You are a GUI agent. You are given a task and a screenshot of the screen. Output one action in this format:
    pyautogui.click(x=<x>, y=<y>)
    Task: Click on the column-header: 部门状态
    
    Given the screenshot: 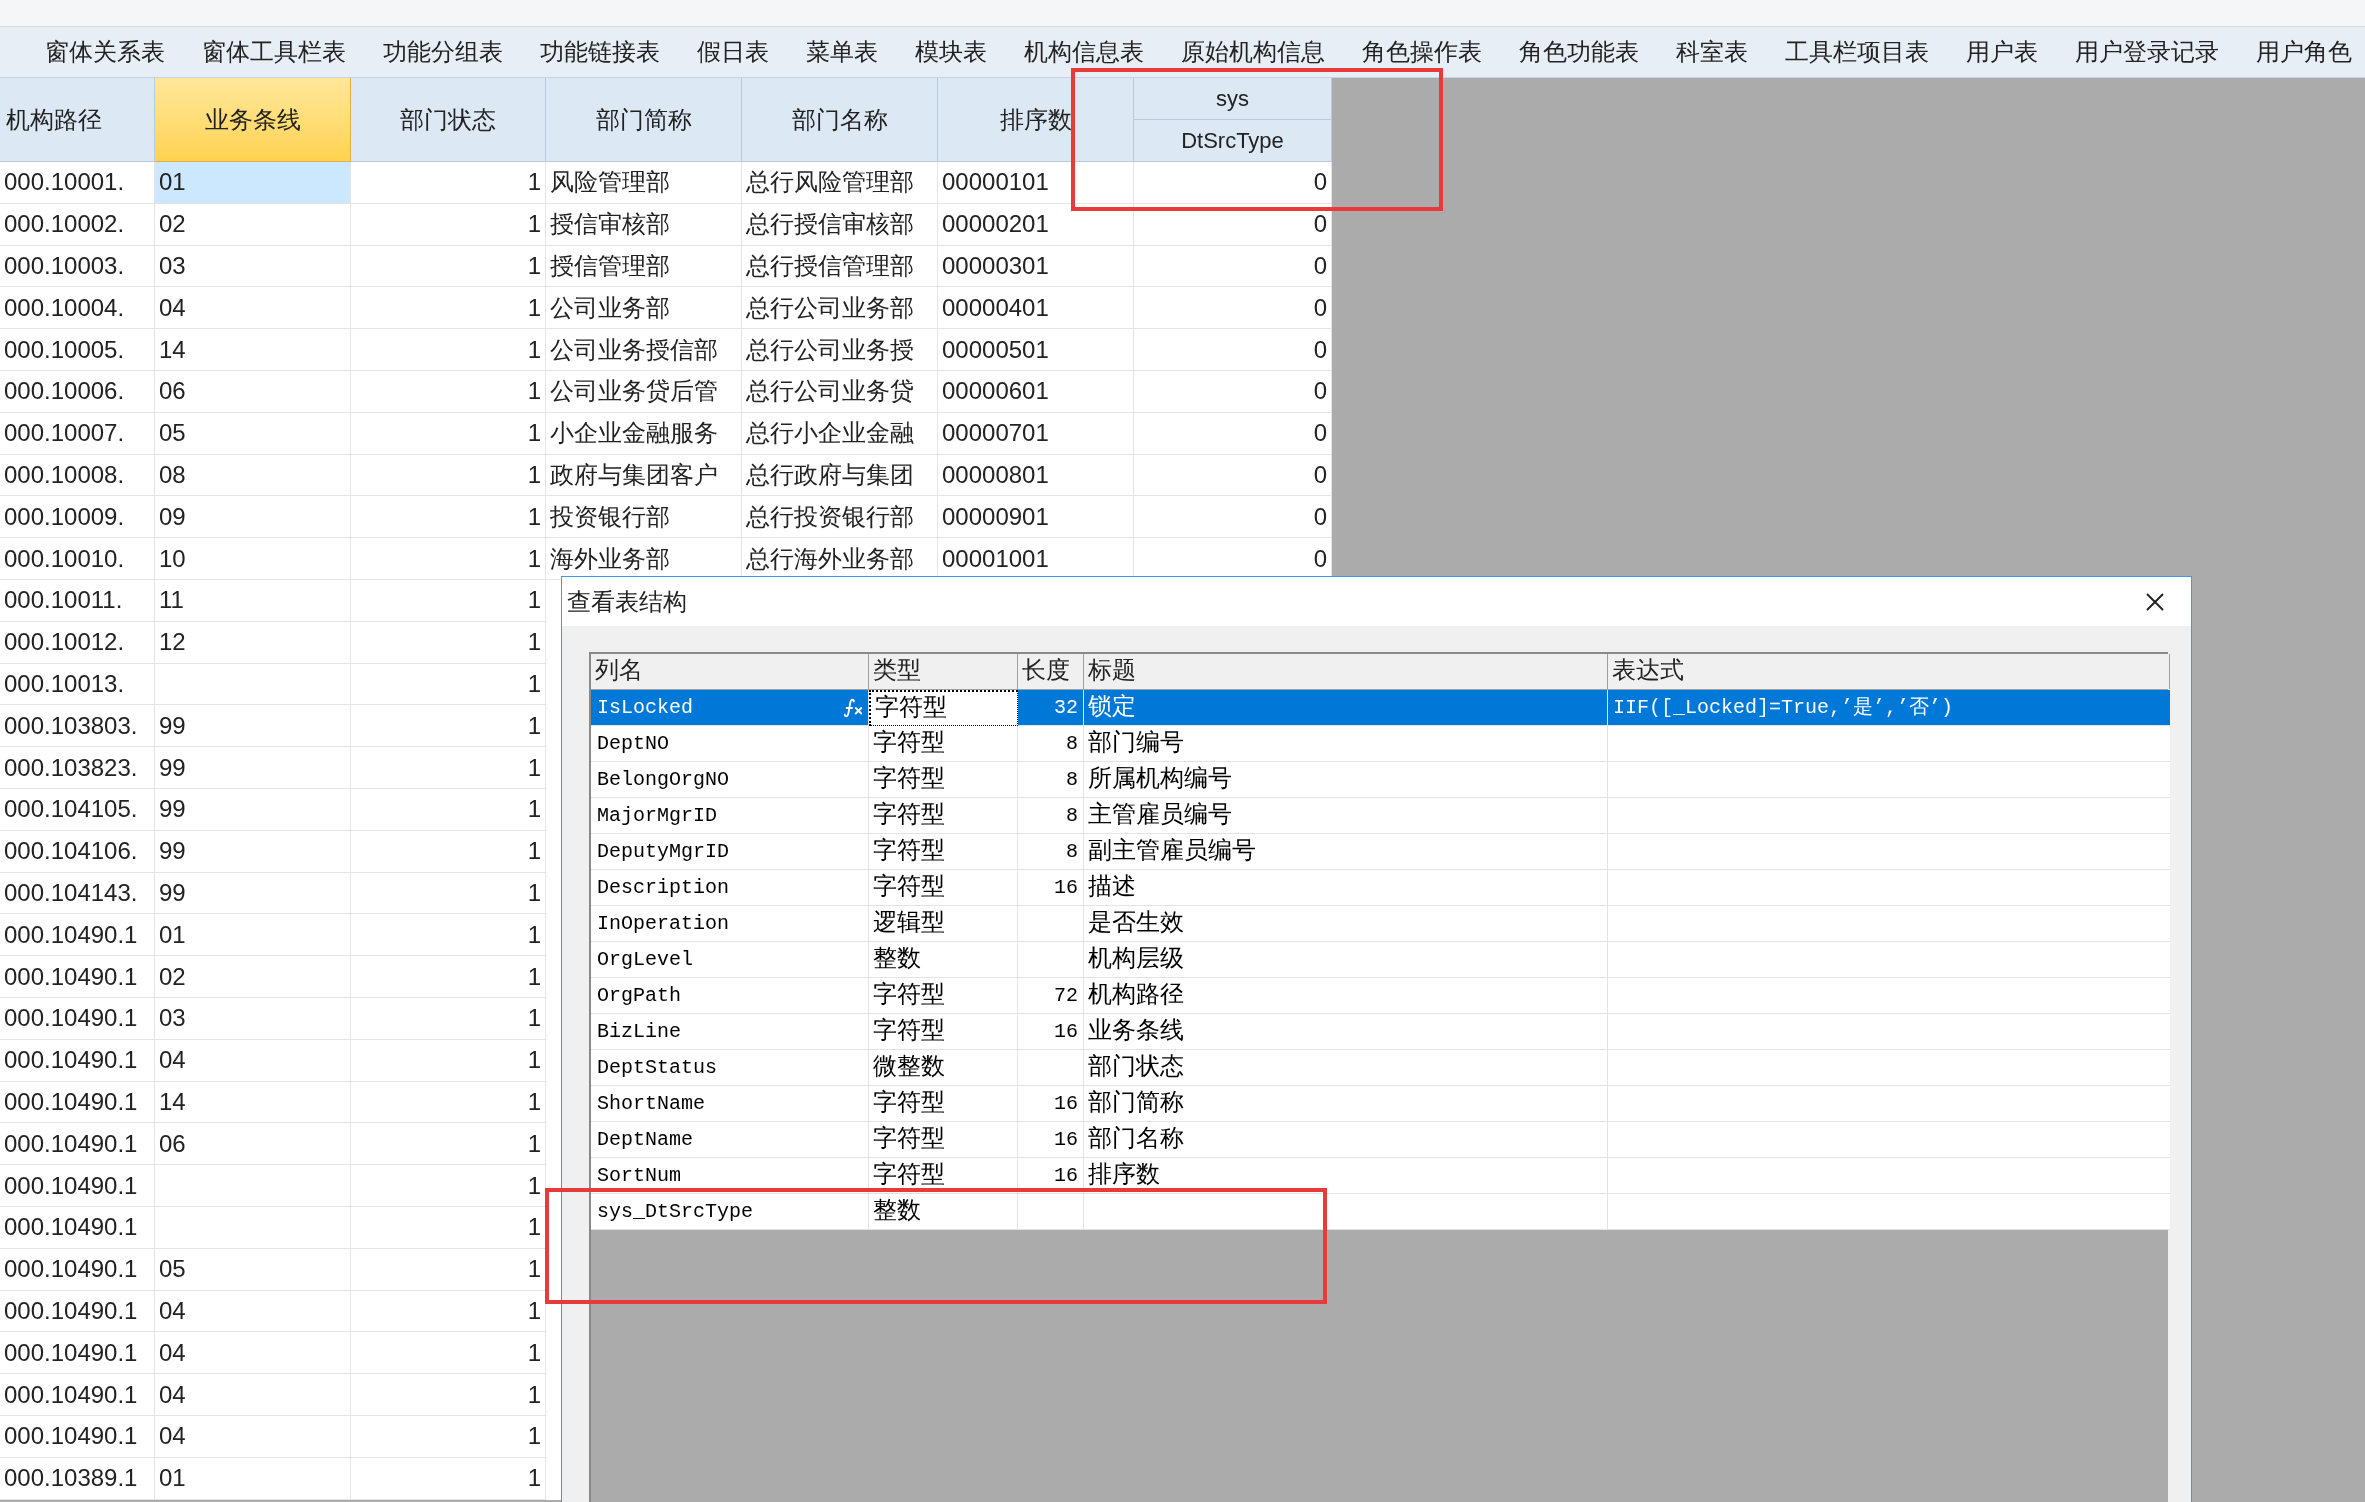 What is the action you would take?
    pyautogui.click(x=448, y=120)
    